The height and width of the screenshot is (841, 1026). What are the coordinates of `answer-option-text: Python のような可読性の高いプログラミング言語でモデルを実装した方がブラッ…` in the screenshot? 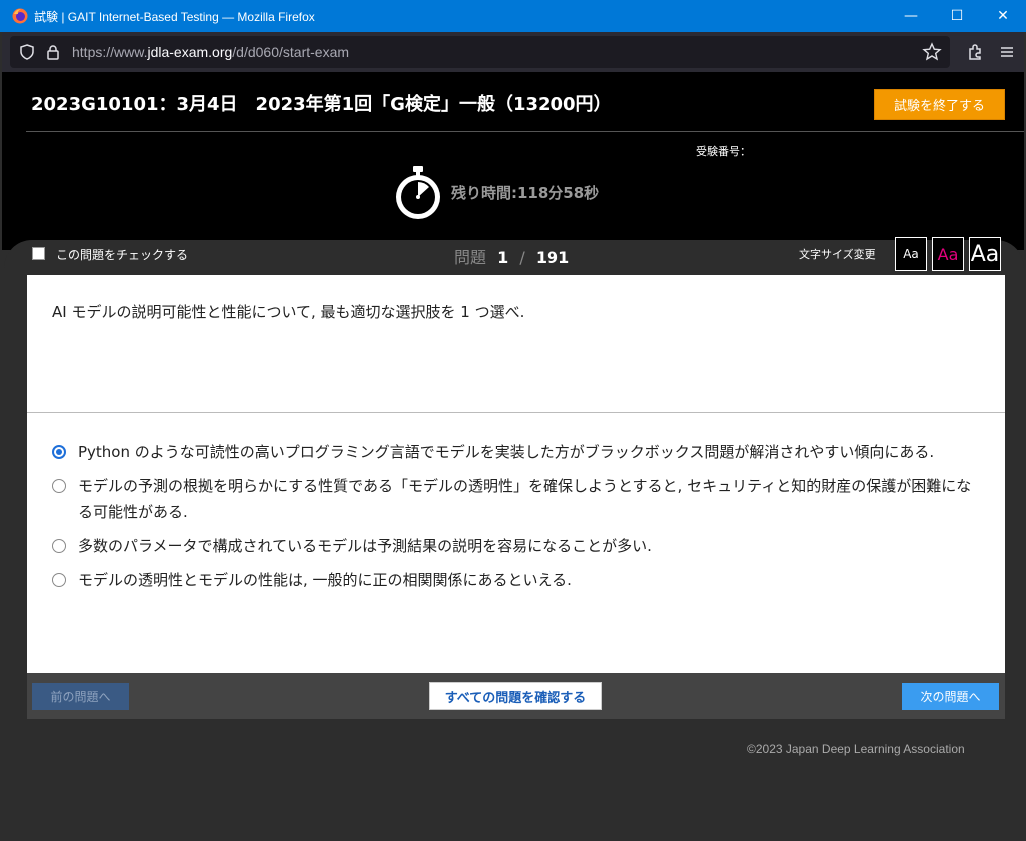 It's located at (506, 452).